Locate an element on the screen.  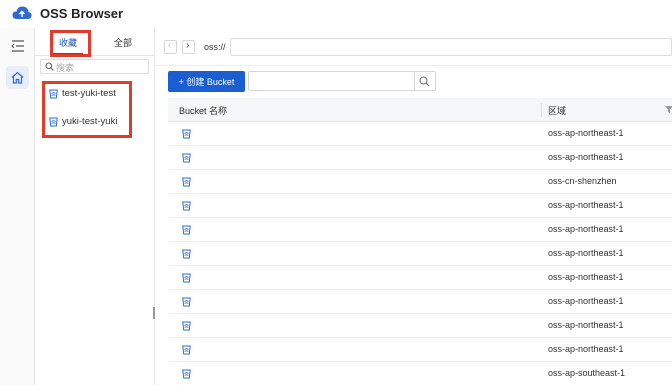
table-row: oss-ap-southeast-1 is located at coordinates (420, 373).